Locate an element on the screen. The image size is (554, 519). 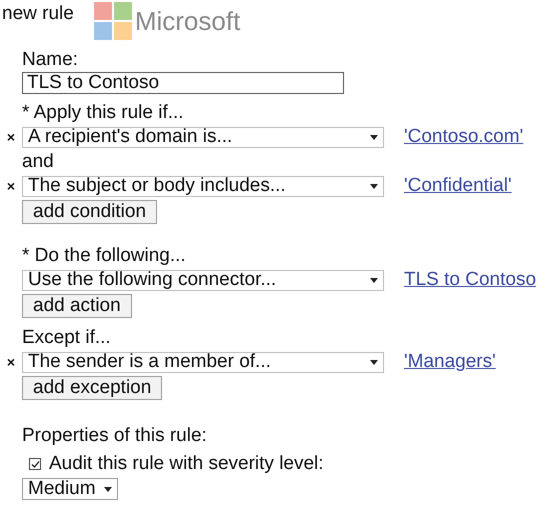
value-link: 'Managers' is located at coordinates (450, 362).